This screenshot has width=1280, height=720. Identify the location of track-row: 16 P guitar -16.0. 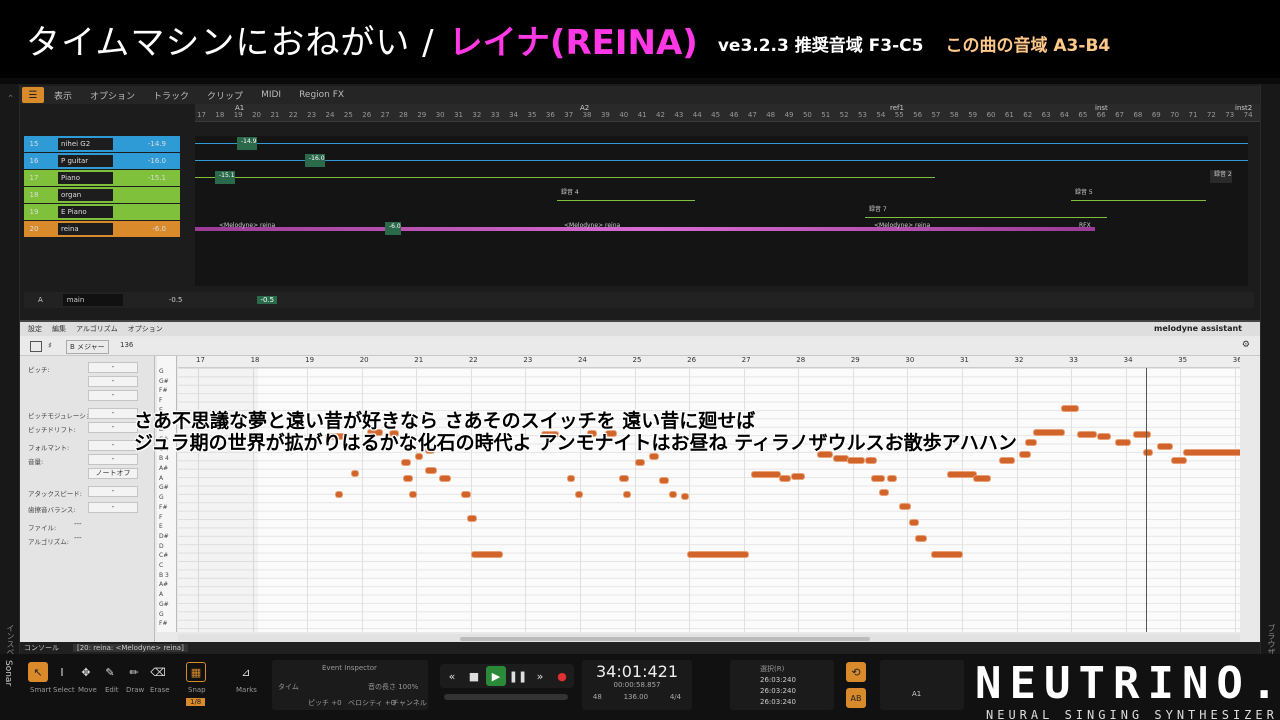
(102, 161).